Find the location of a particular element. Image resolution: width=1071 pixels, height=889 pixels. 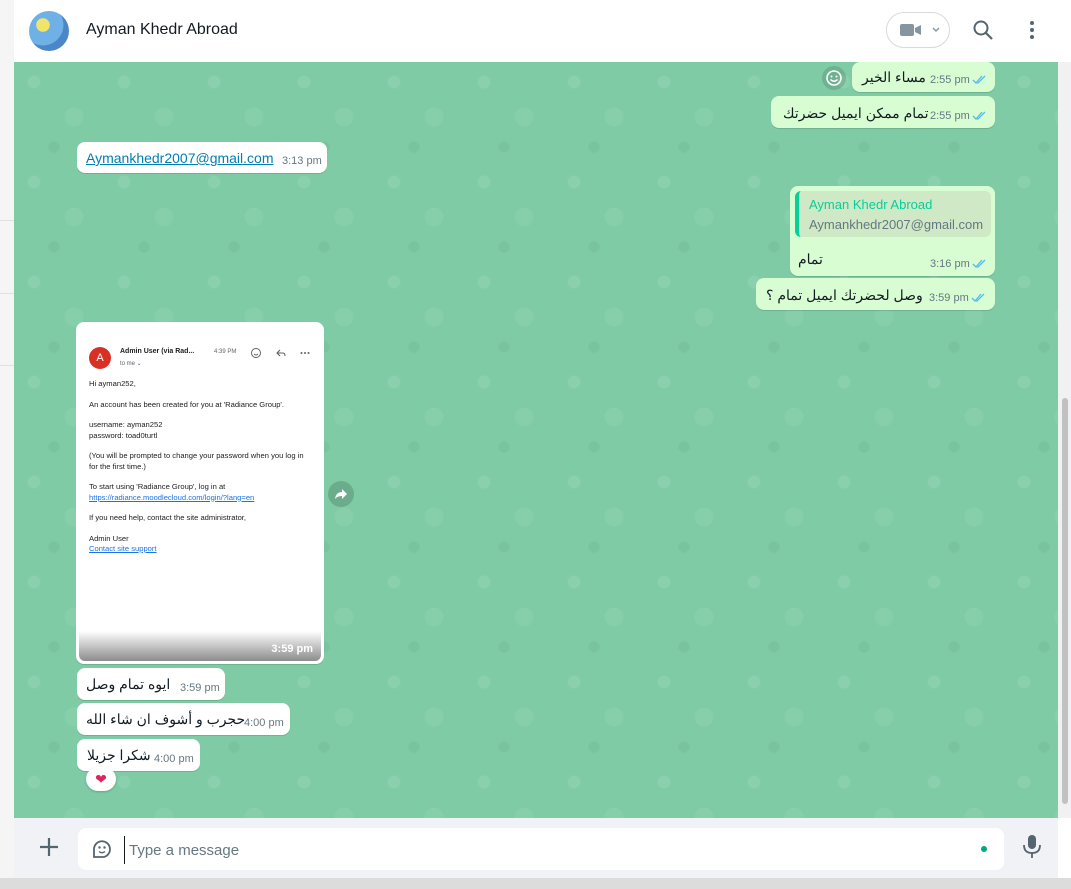

window-bottom-edge is located at coordinates (535, 883).